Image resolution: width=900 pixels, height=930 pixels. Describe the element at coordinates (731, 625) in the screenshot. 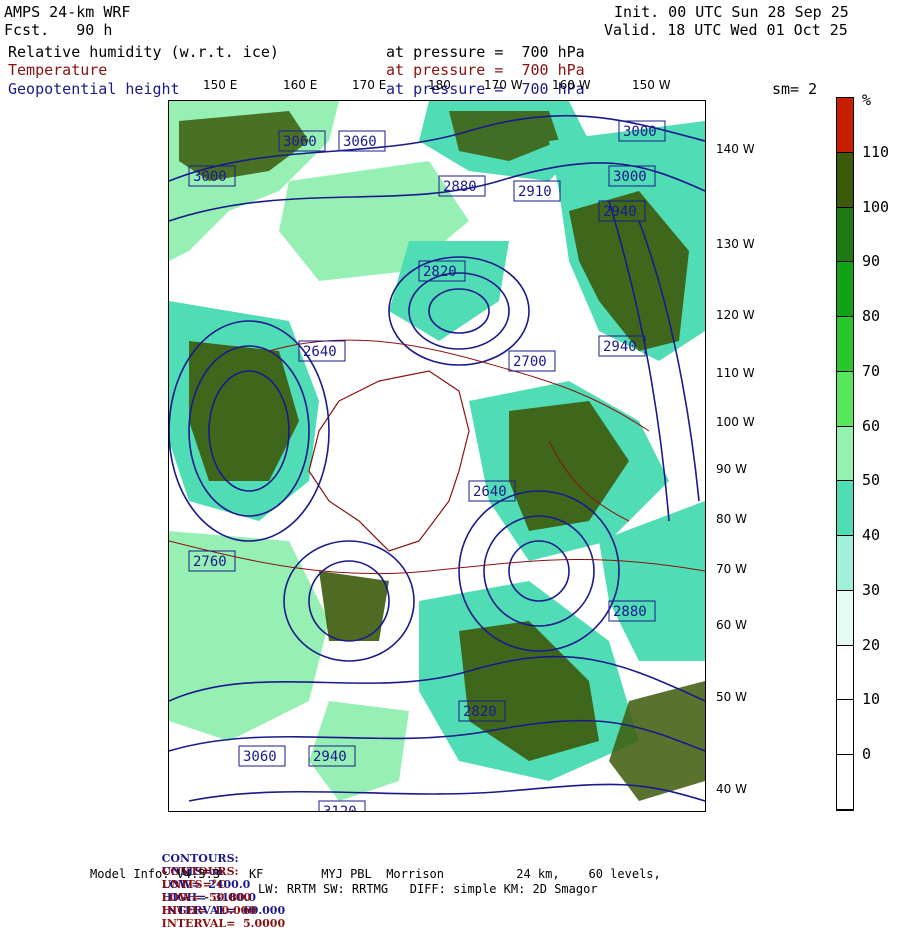

I see `lon-label-right: 60 W` at that location.